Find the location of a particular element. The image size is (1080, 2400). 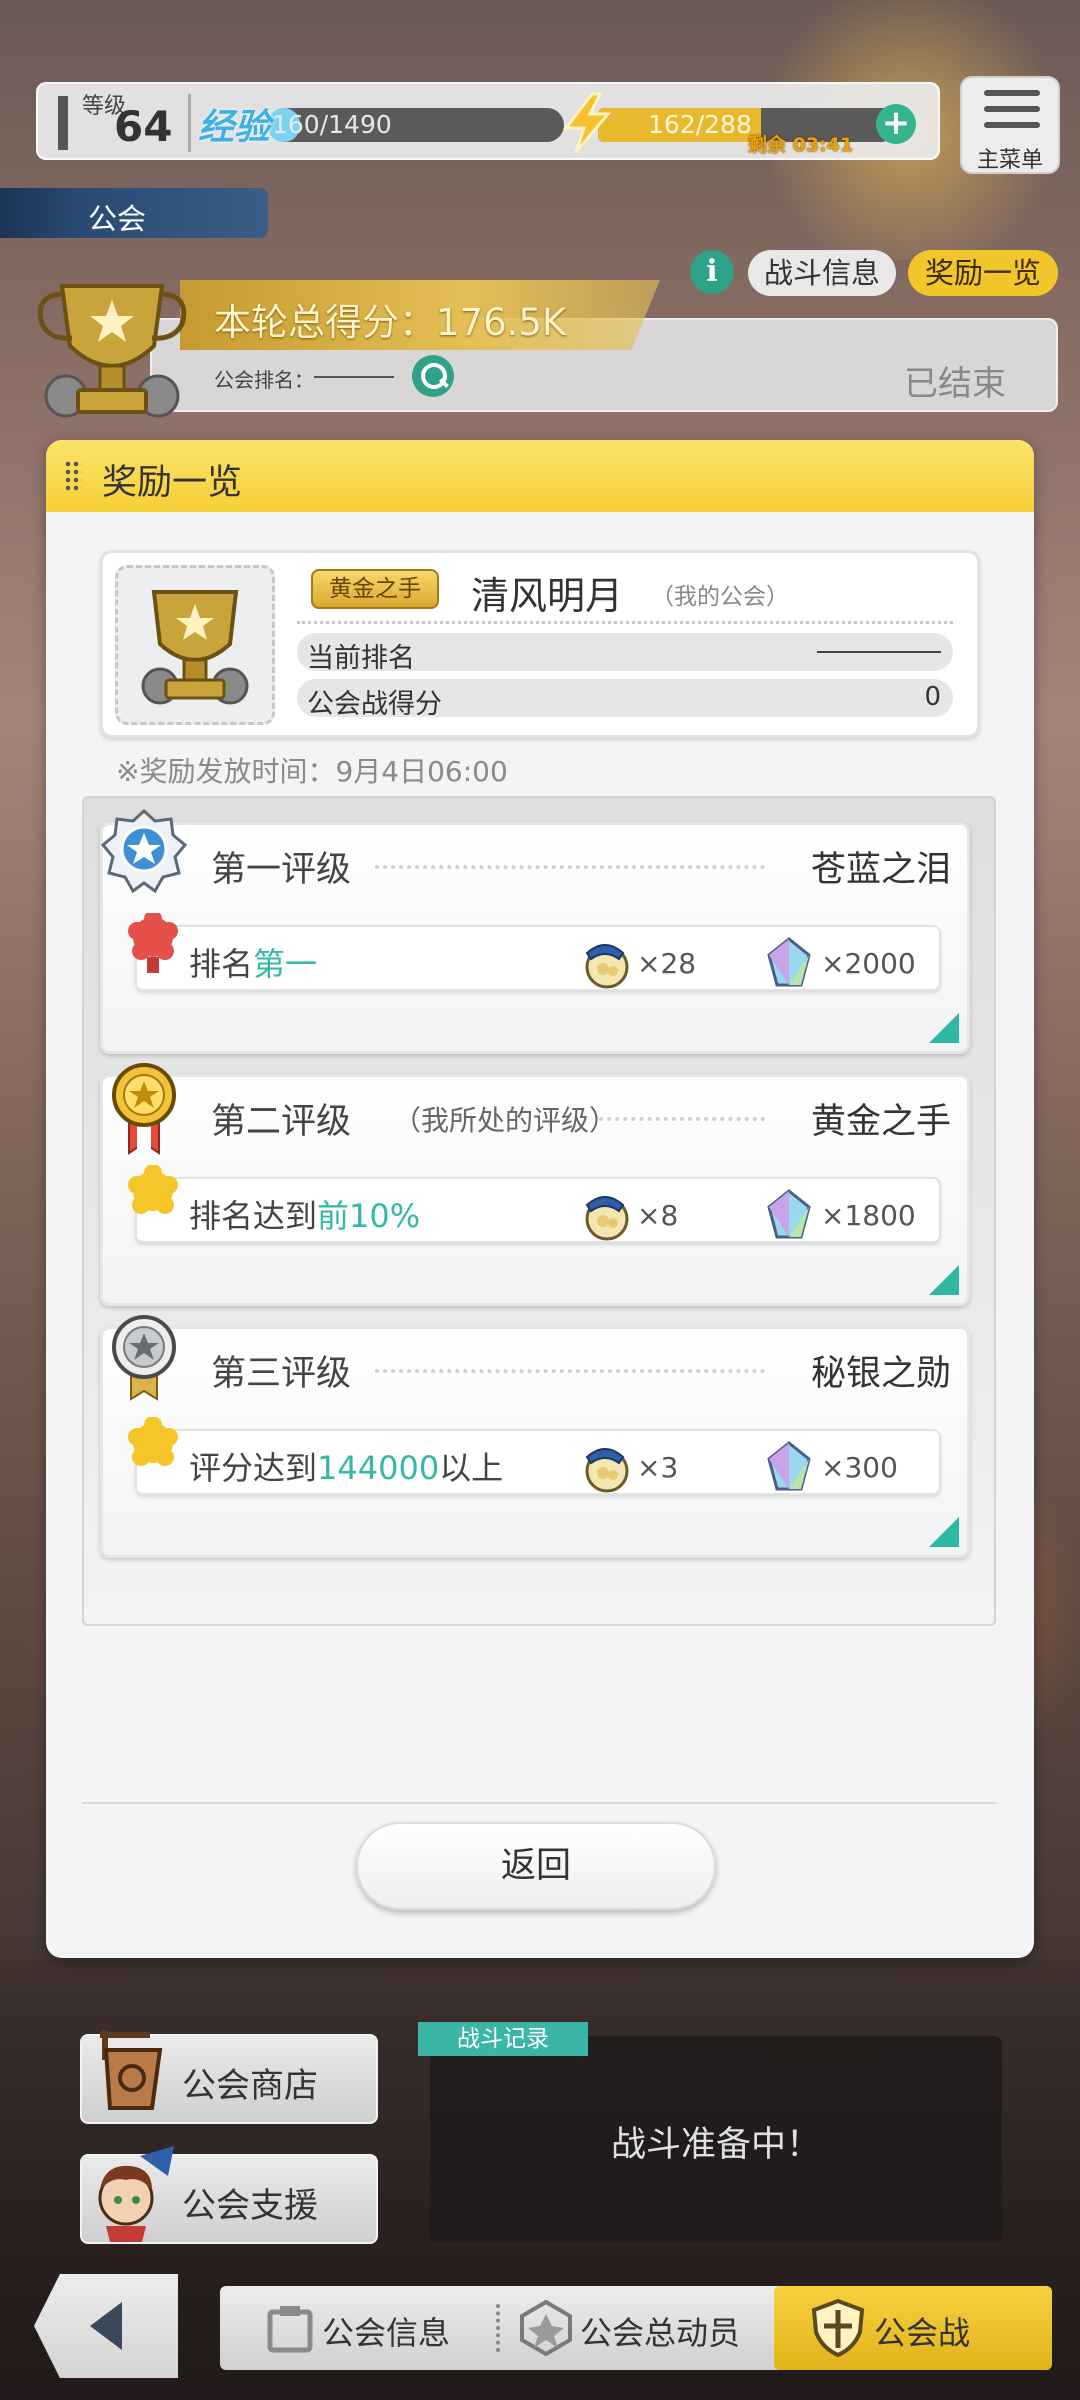

guild-name: 清风明月 is located at coordinates (547, 596).